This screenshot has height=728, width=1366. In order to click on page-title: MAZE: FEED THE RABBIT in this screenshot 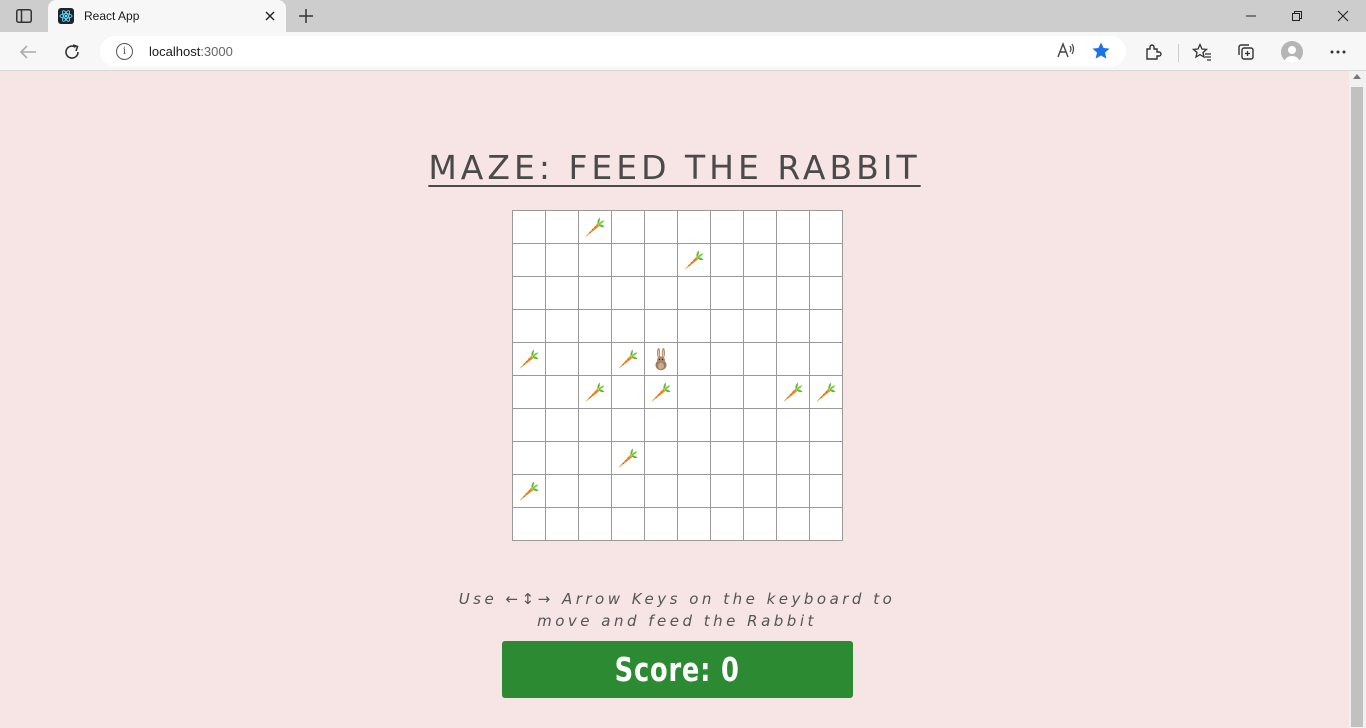, I will do `click(674, 167)`.